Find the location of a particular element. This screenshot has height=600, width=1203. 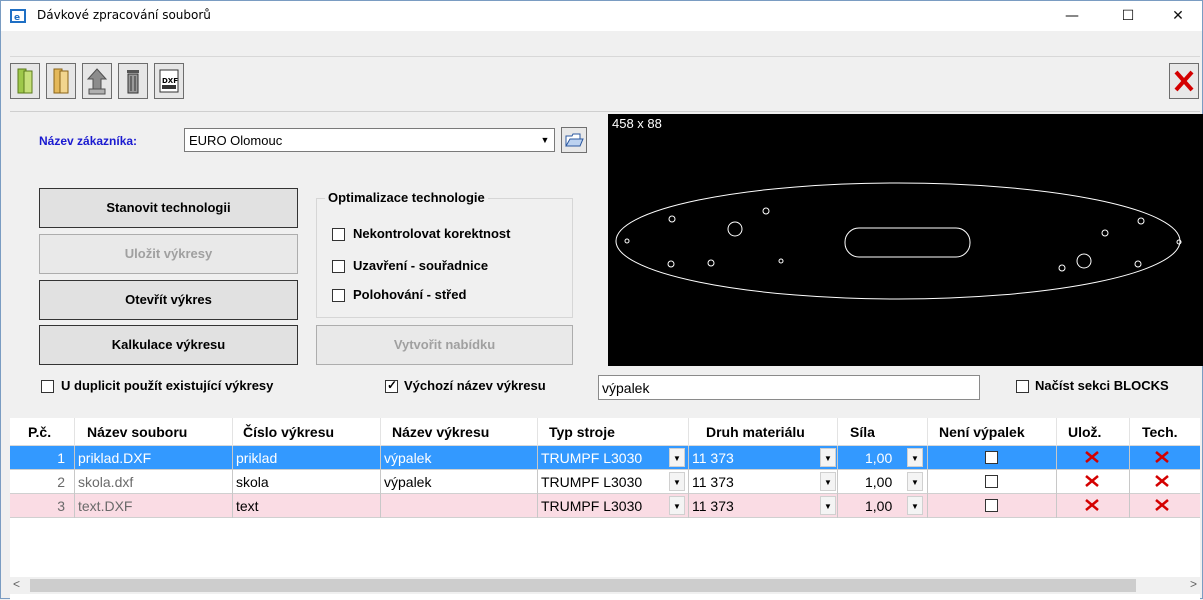

col-header-drawing-name: Název výkresu is located at coordinates (440, 432).